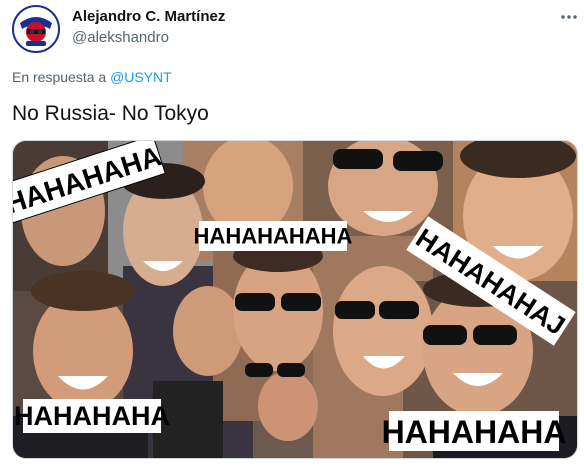 The height and width of the screenshot is (469, 584). What do you see at coordinates (92, 416) in the screenshot?
I see `meme-caption-4: HAHAHAHA` at bounding box center [92, 416].